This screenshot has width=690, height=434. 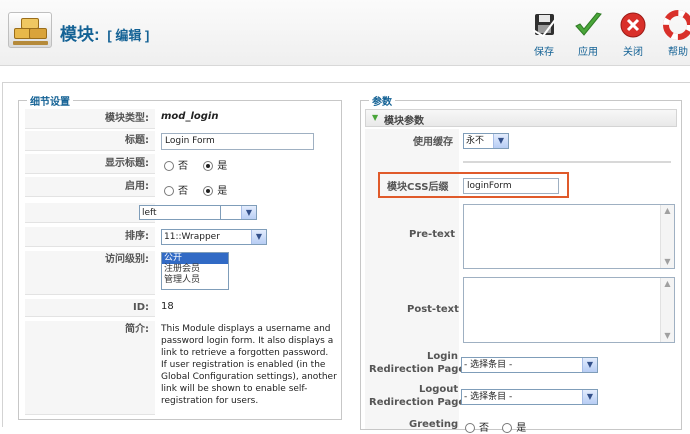 I want to click on show-title-no-label: 否, so click(x=183, y=166).